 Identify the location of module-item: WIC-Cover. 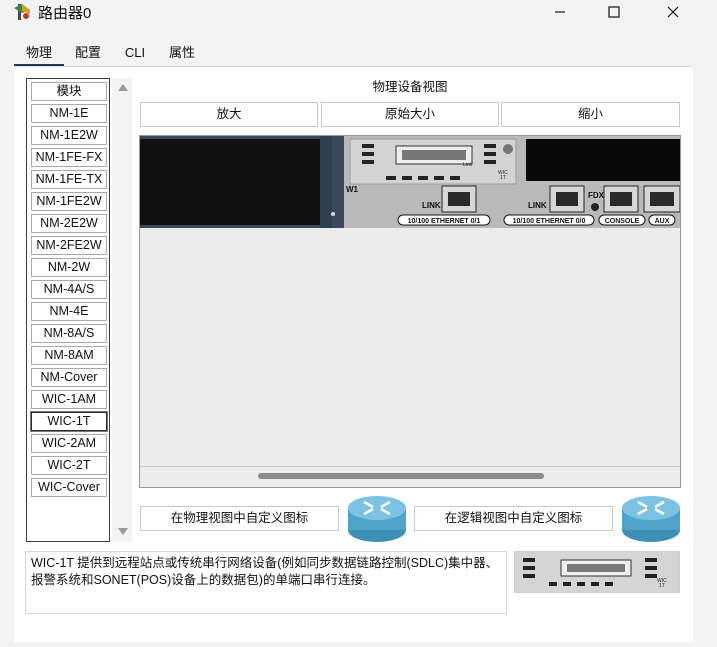
(69, 487).